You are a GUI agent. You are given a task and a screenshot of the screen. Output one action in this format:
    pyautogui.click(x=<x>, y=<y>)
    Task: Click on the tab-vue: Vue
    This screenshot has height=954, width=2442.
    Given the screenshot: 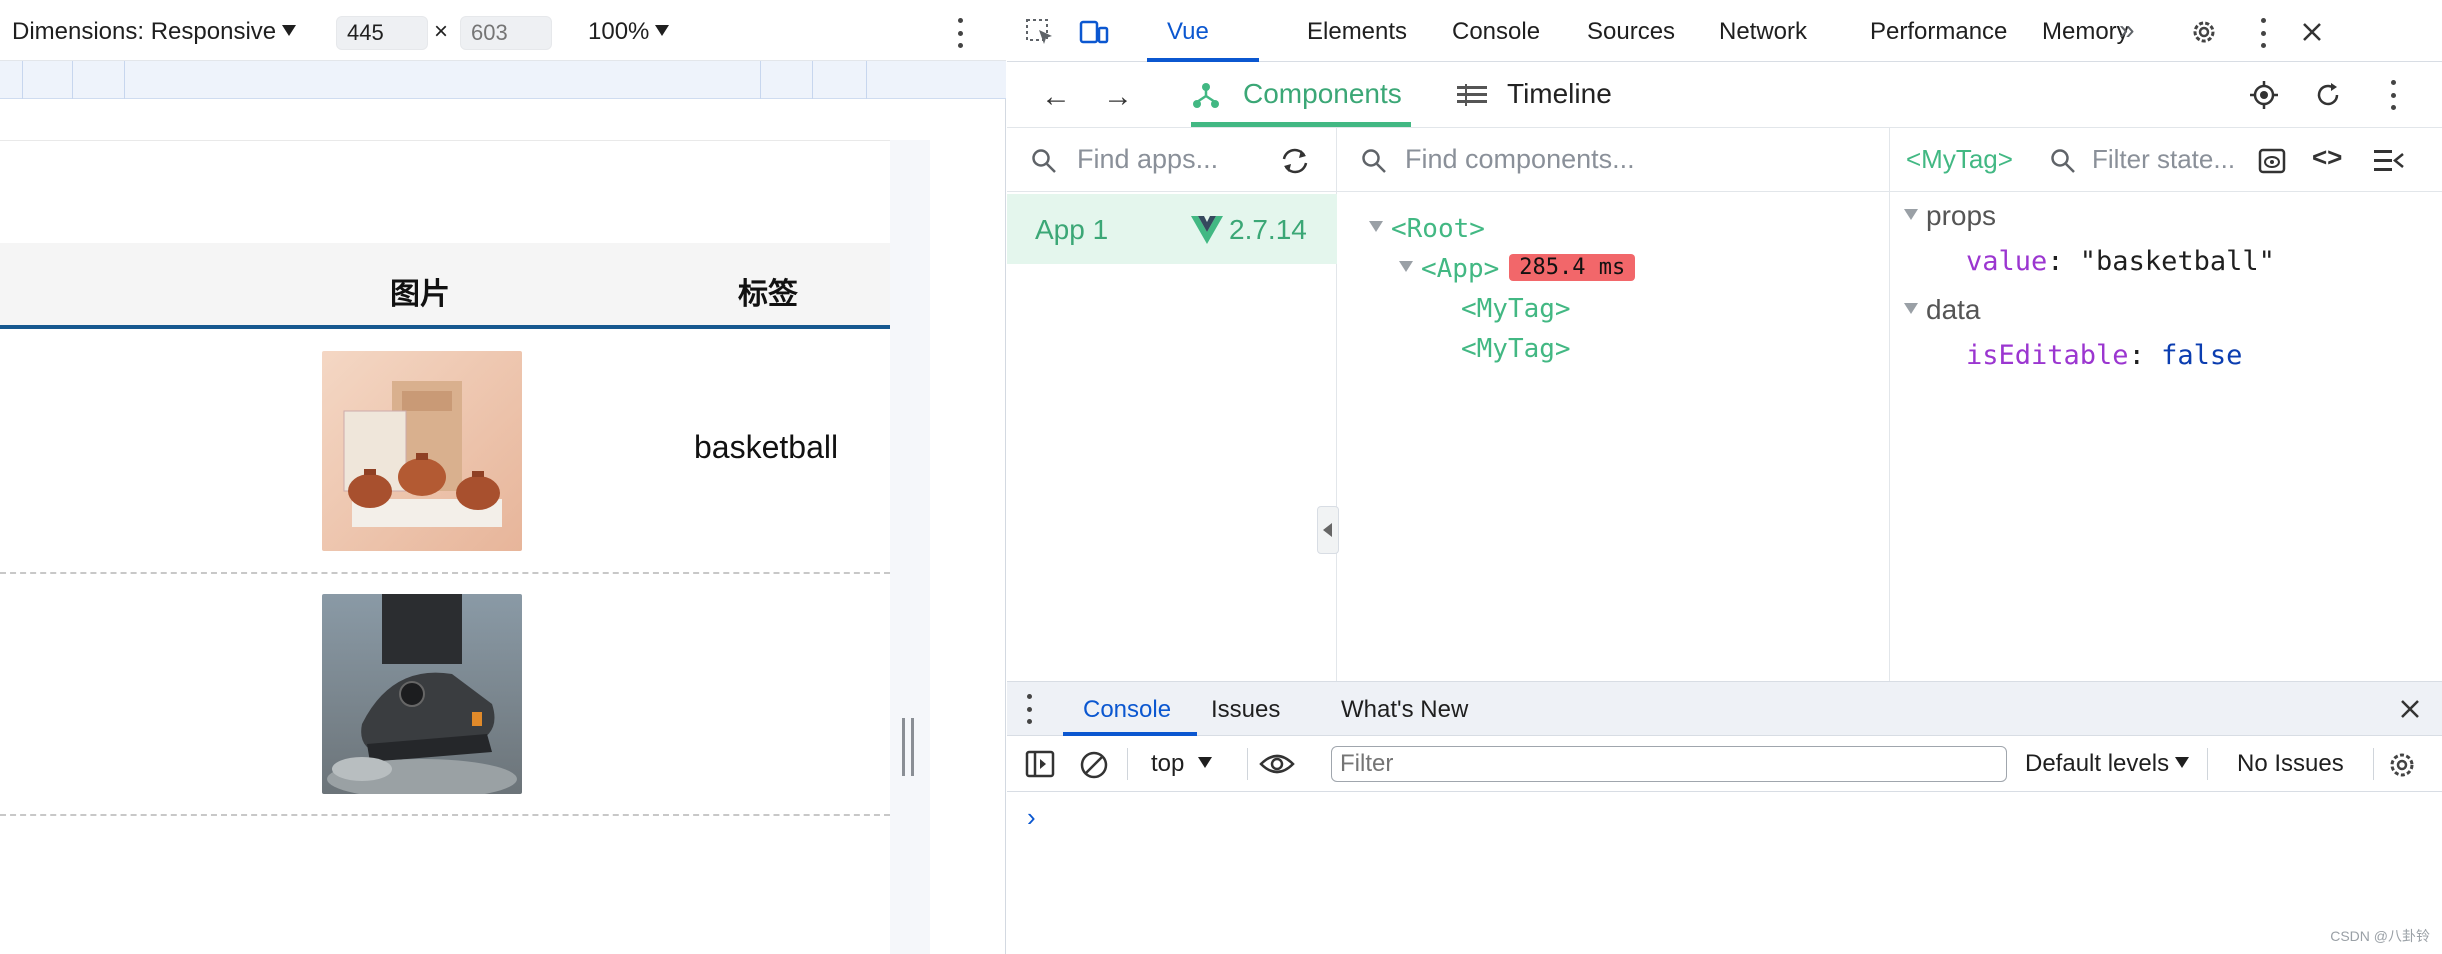 What is the action you would take?
    pyautogui.click(x=1188, y=32)
    